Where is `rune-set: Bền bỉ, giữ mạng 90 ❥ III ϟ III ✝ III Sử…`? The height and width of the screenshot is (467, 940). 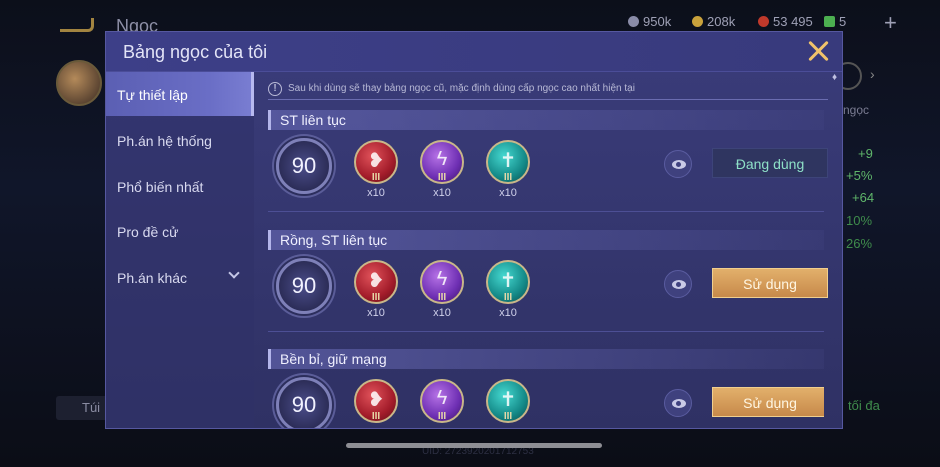 rune-set: Bền bỉ, giữ mạng 90 ❥ III ϟ III ✝ III Sử… is located at coordinates (546, 388).